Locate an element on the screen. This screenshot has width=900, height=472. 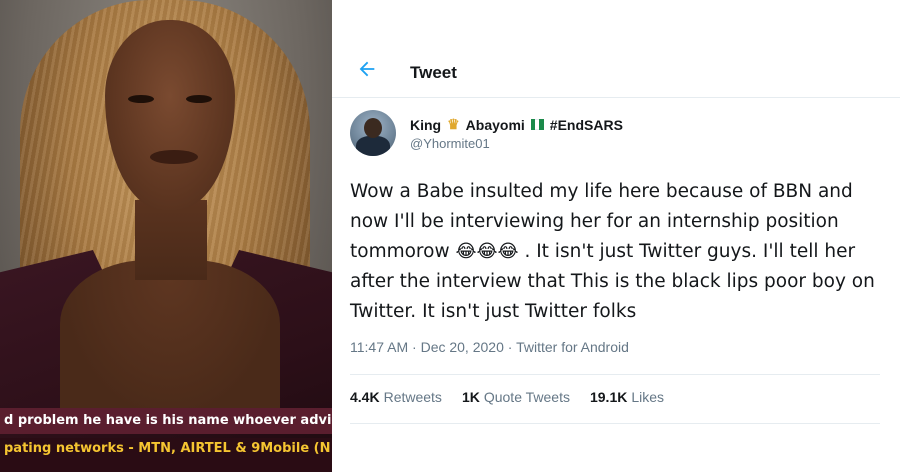
retweets-count: 4.4K is located at coordinates (365, 397).